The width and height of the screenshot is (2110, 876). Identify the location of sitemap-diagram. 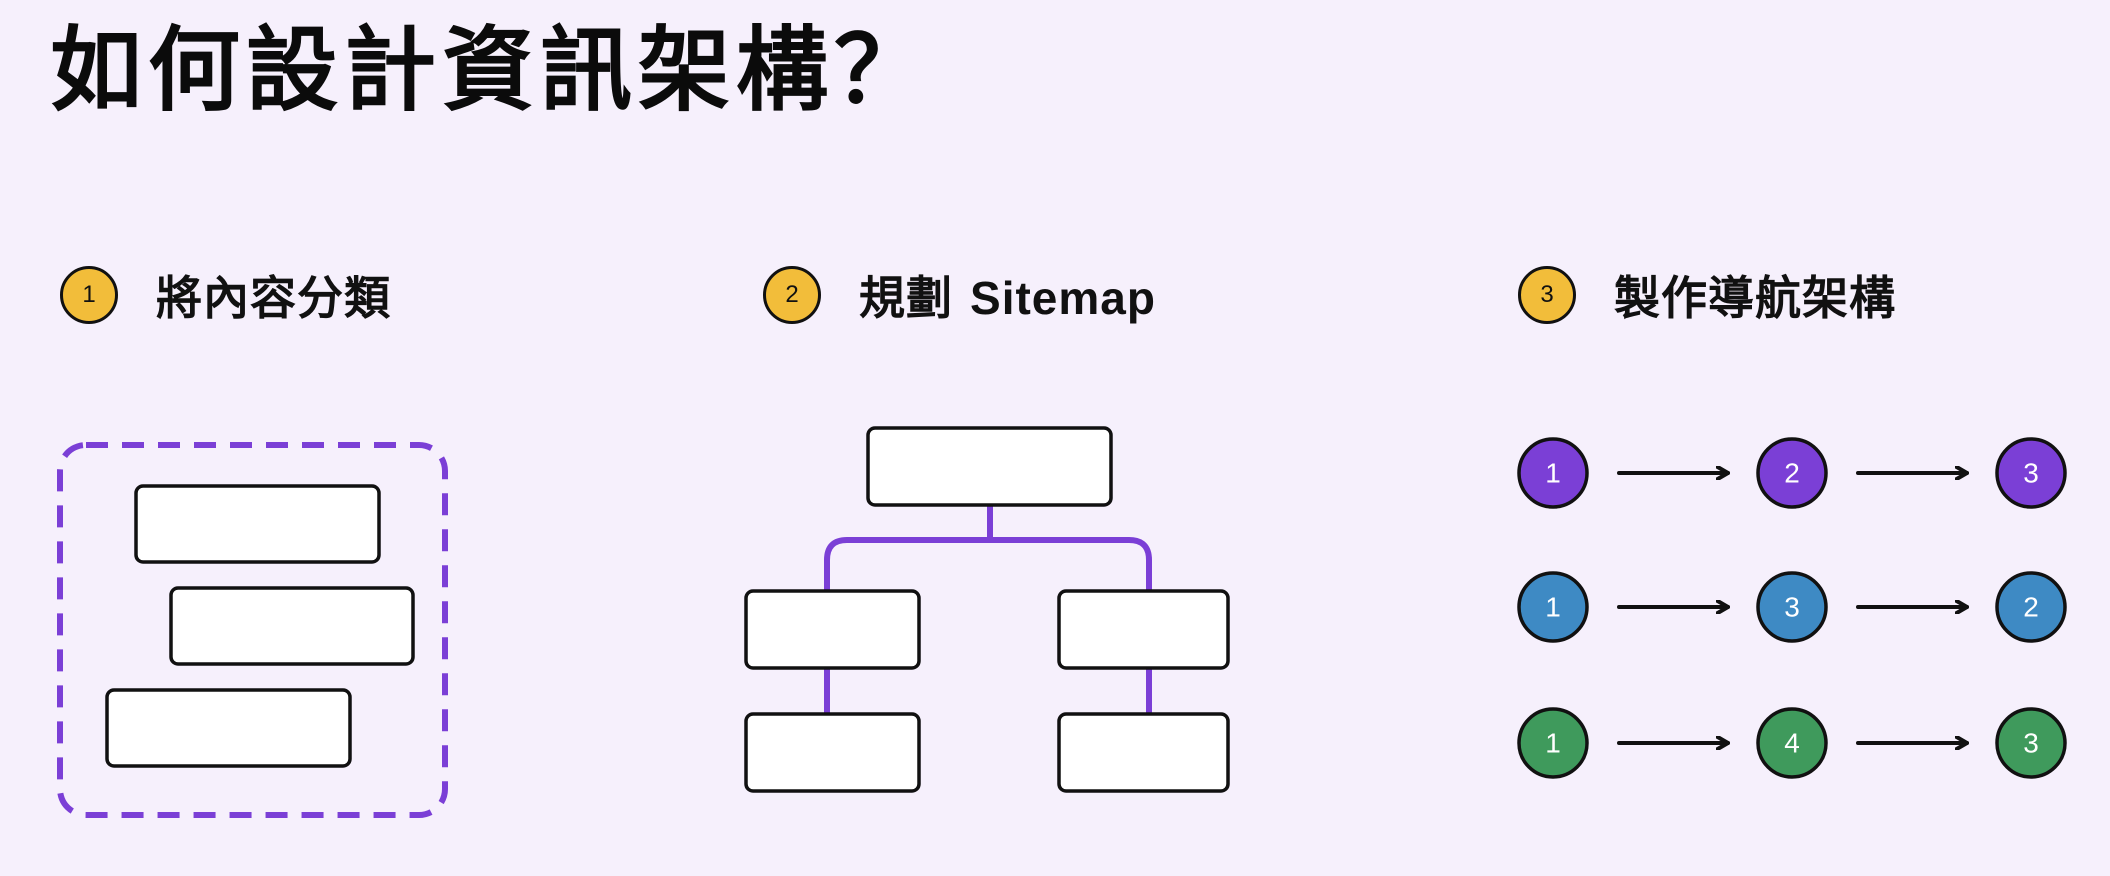
(987, 609).